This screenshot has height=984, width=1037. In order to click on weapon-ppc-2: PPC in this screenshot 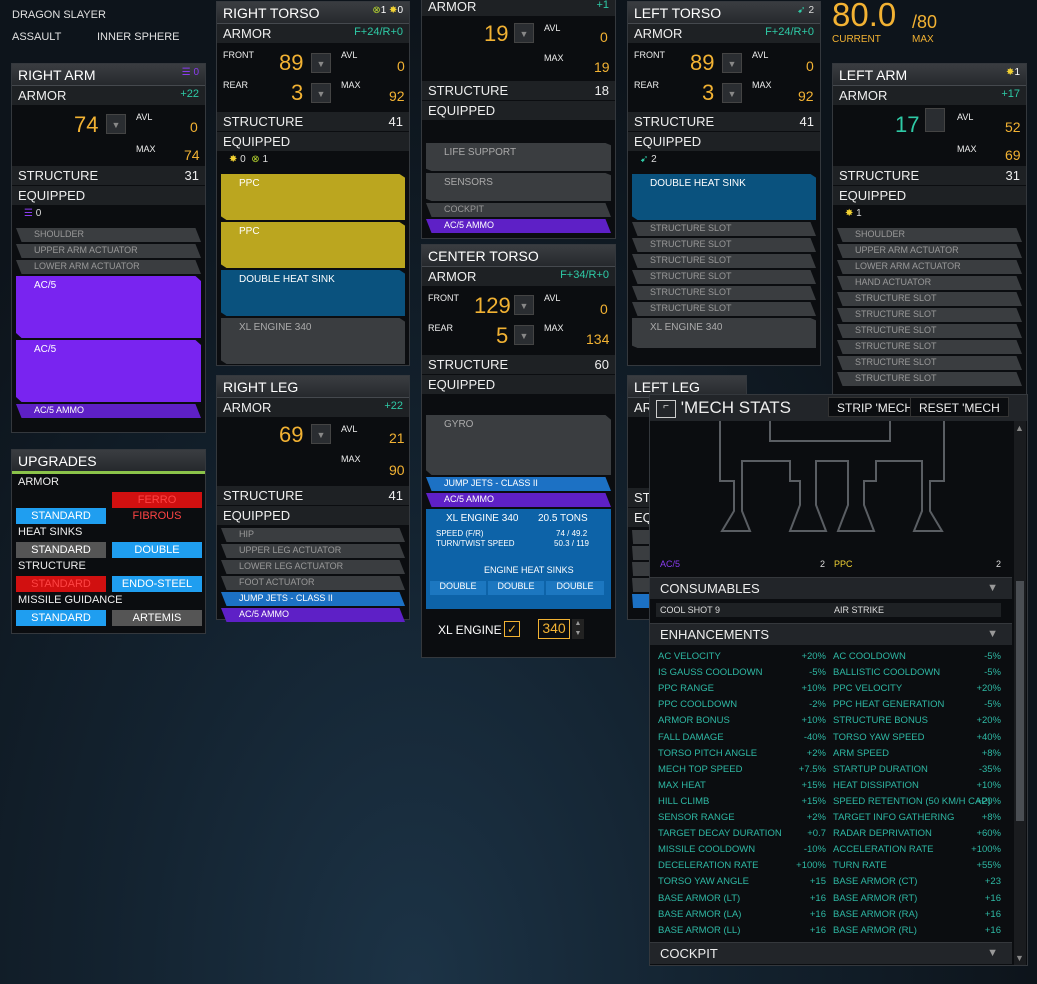, I will do `click(313, 245)`.